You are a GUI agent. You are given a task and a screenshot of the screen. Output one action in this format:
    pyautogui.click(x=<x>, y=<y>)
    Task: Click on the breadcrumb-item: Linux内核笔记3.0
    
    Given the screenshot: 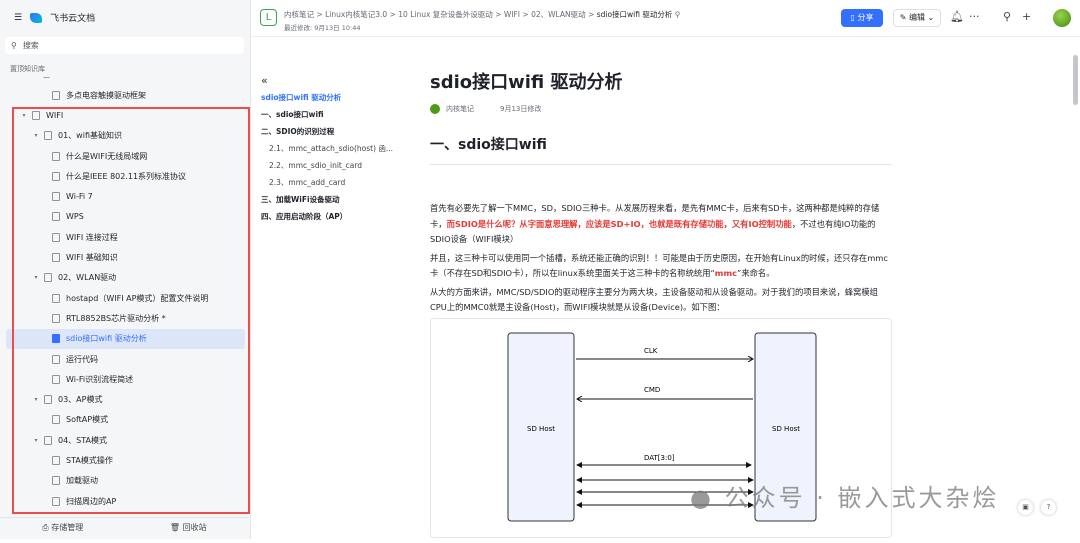 What is the action you would take?
    pyautogui.click(x=356, y=14)
    